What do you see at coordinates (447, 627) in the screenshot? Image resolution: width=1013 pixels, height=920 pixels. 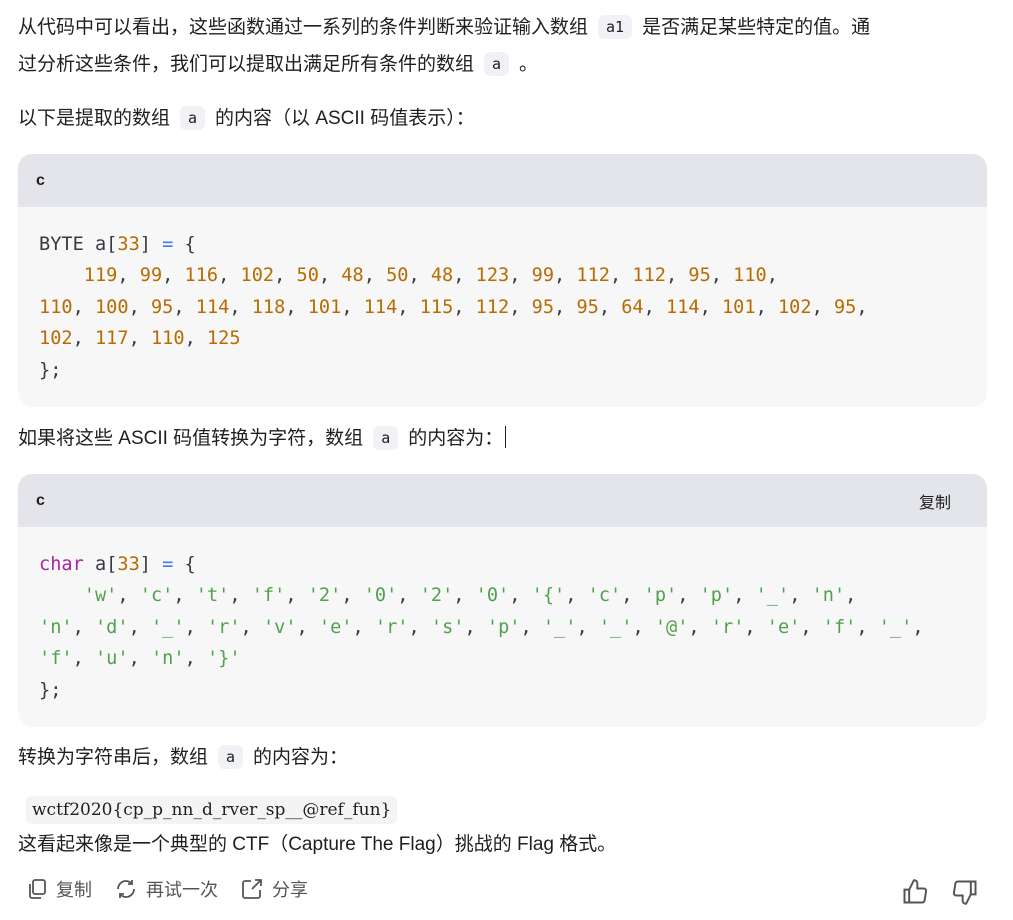 I see `code-value-token: 's'` at bounding box center [447, 627].